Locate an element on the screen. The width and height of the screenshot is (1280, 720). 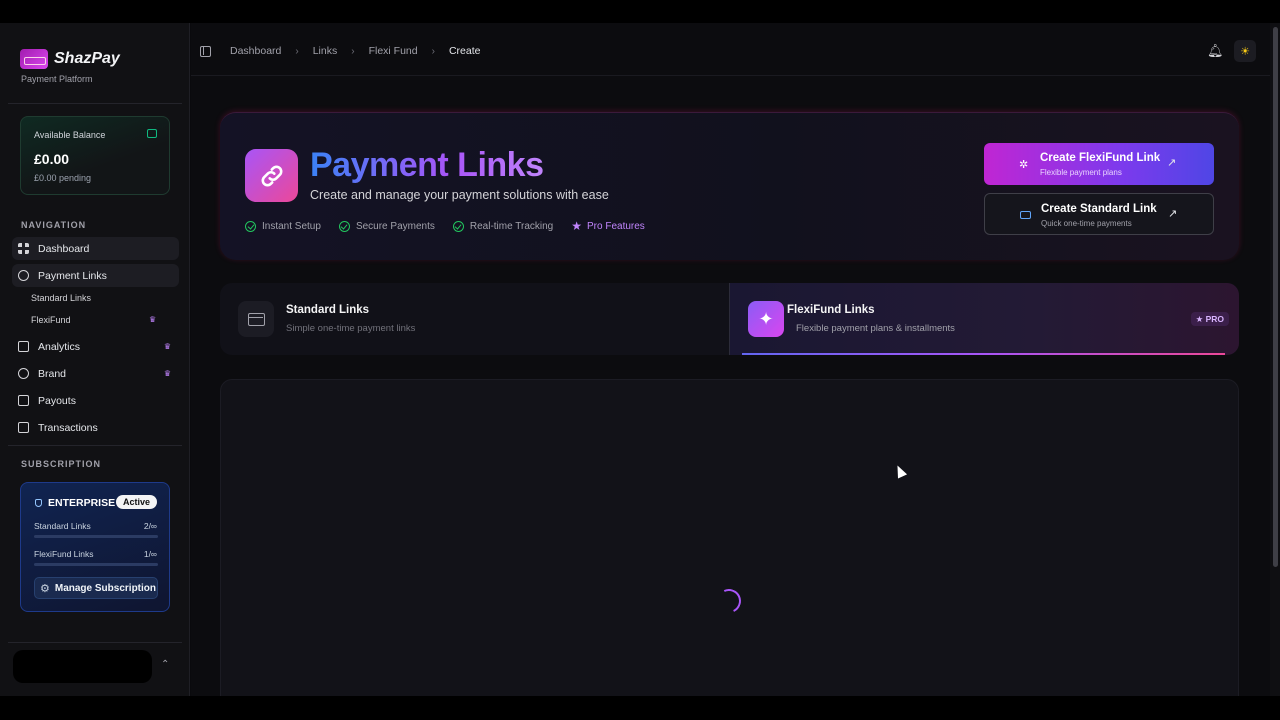
sidebar-item-analytics: Analytics ♛ is located at coordinates (95, 346).